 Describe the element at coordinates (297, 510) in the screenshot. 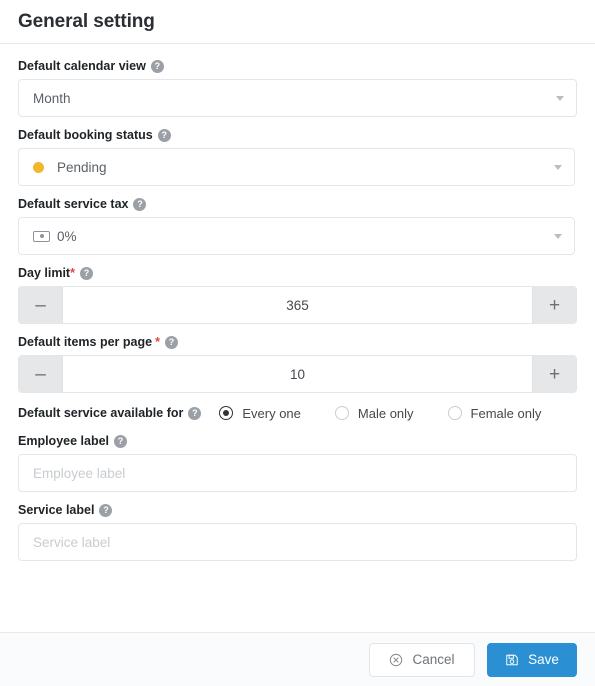

I see `label-service-label: Service label ?` at that location.